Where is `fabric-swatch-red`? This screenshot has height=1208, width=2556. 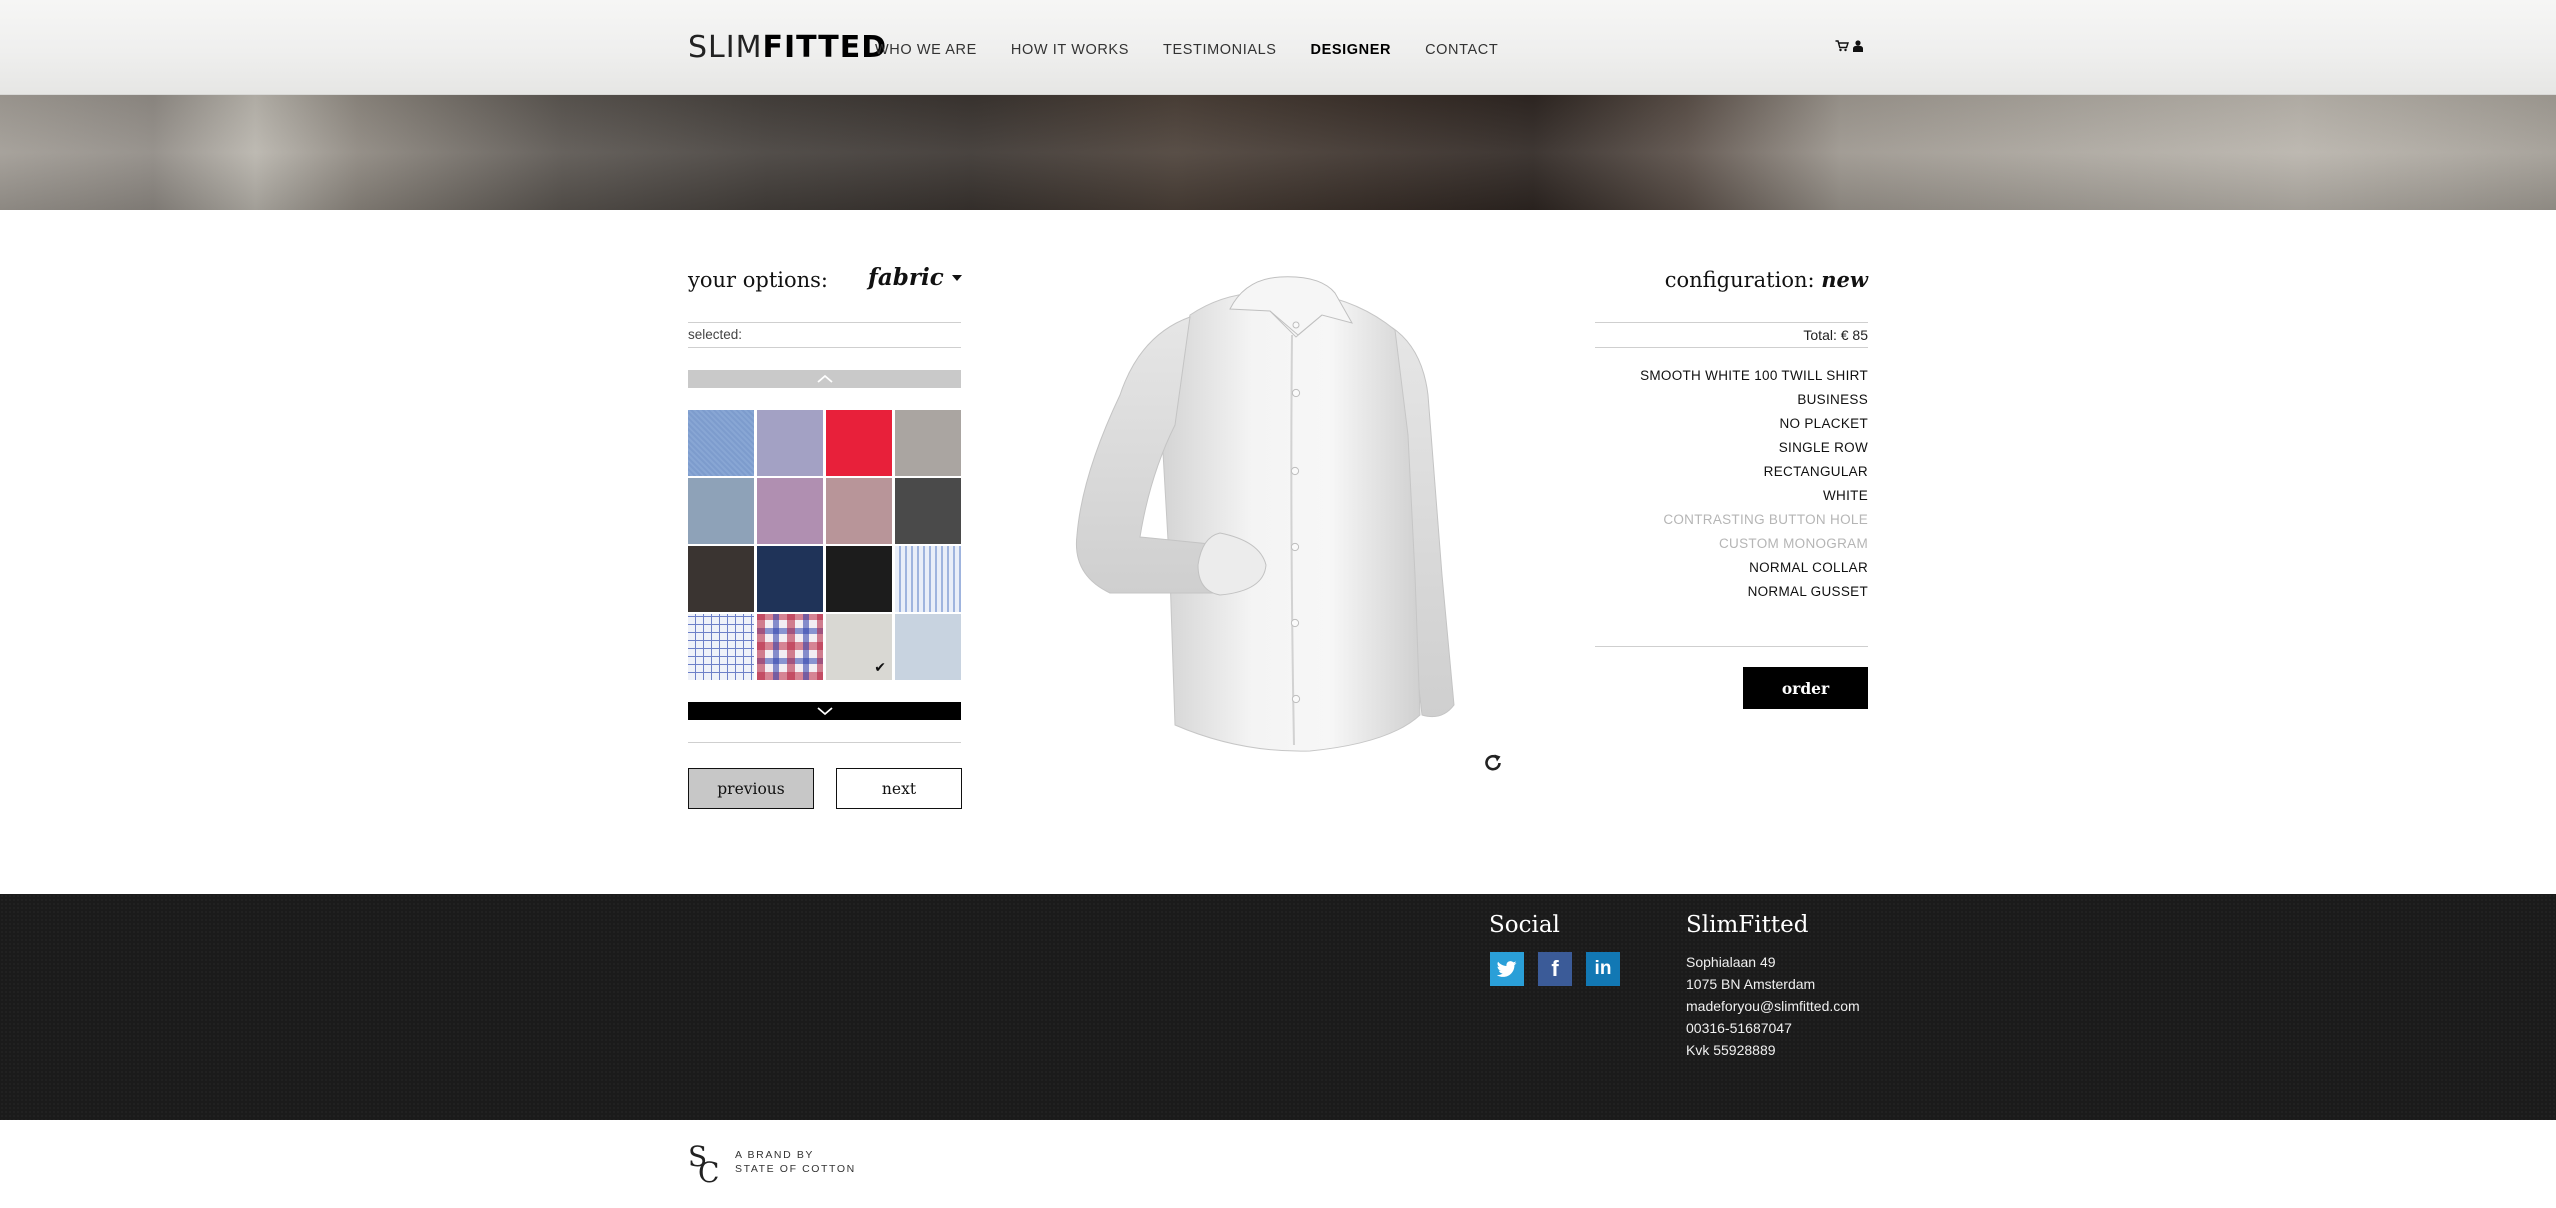
fabric-swatch-red is located at coordinates (859, 443).